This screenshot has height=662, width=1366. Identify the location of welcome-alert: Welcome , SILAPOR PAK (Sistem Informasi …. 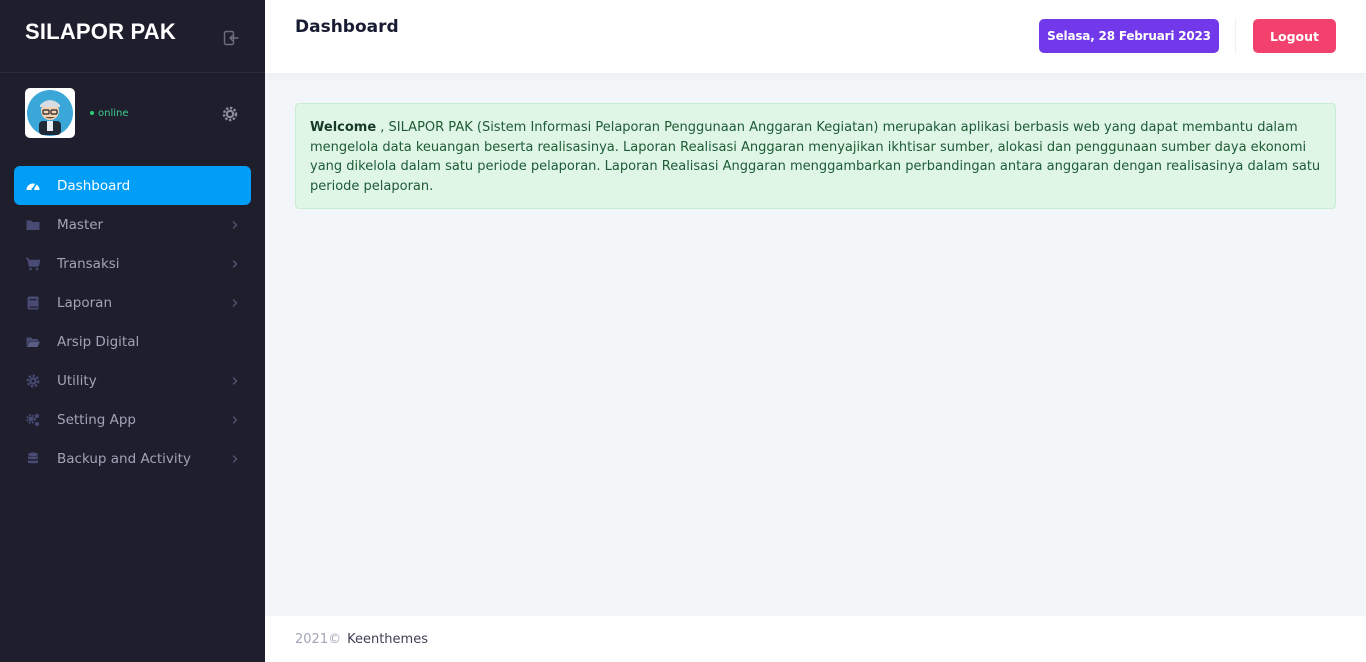
(815, 156).